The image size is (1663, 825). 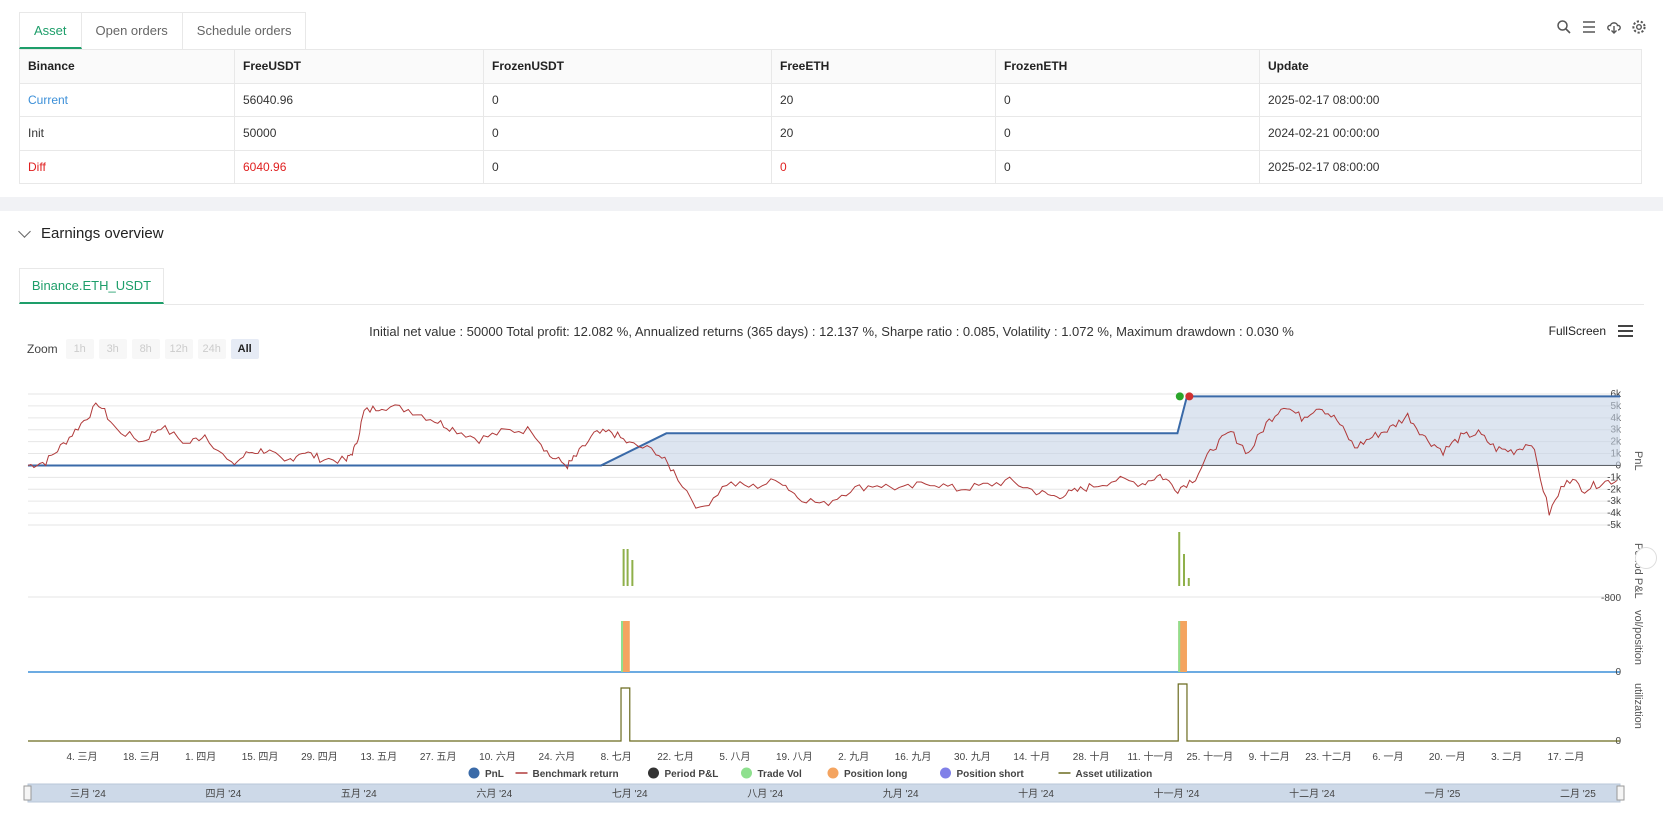 What do you see at coordinates (494, 774) in the screenshot?
I see `legend-label: PnL` at bounding box center [494, 774].